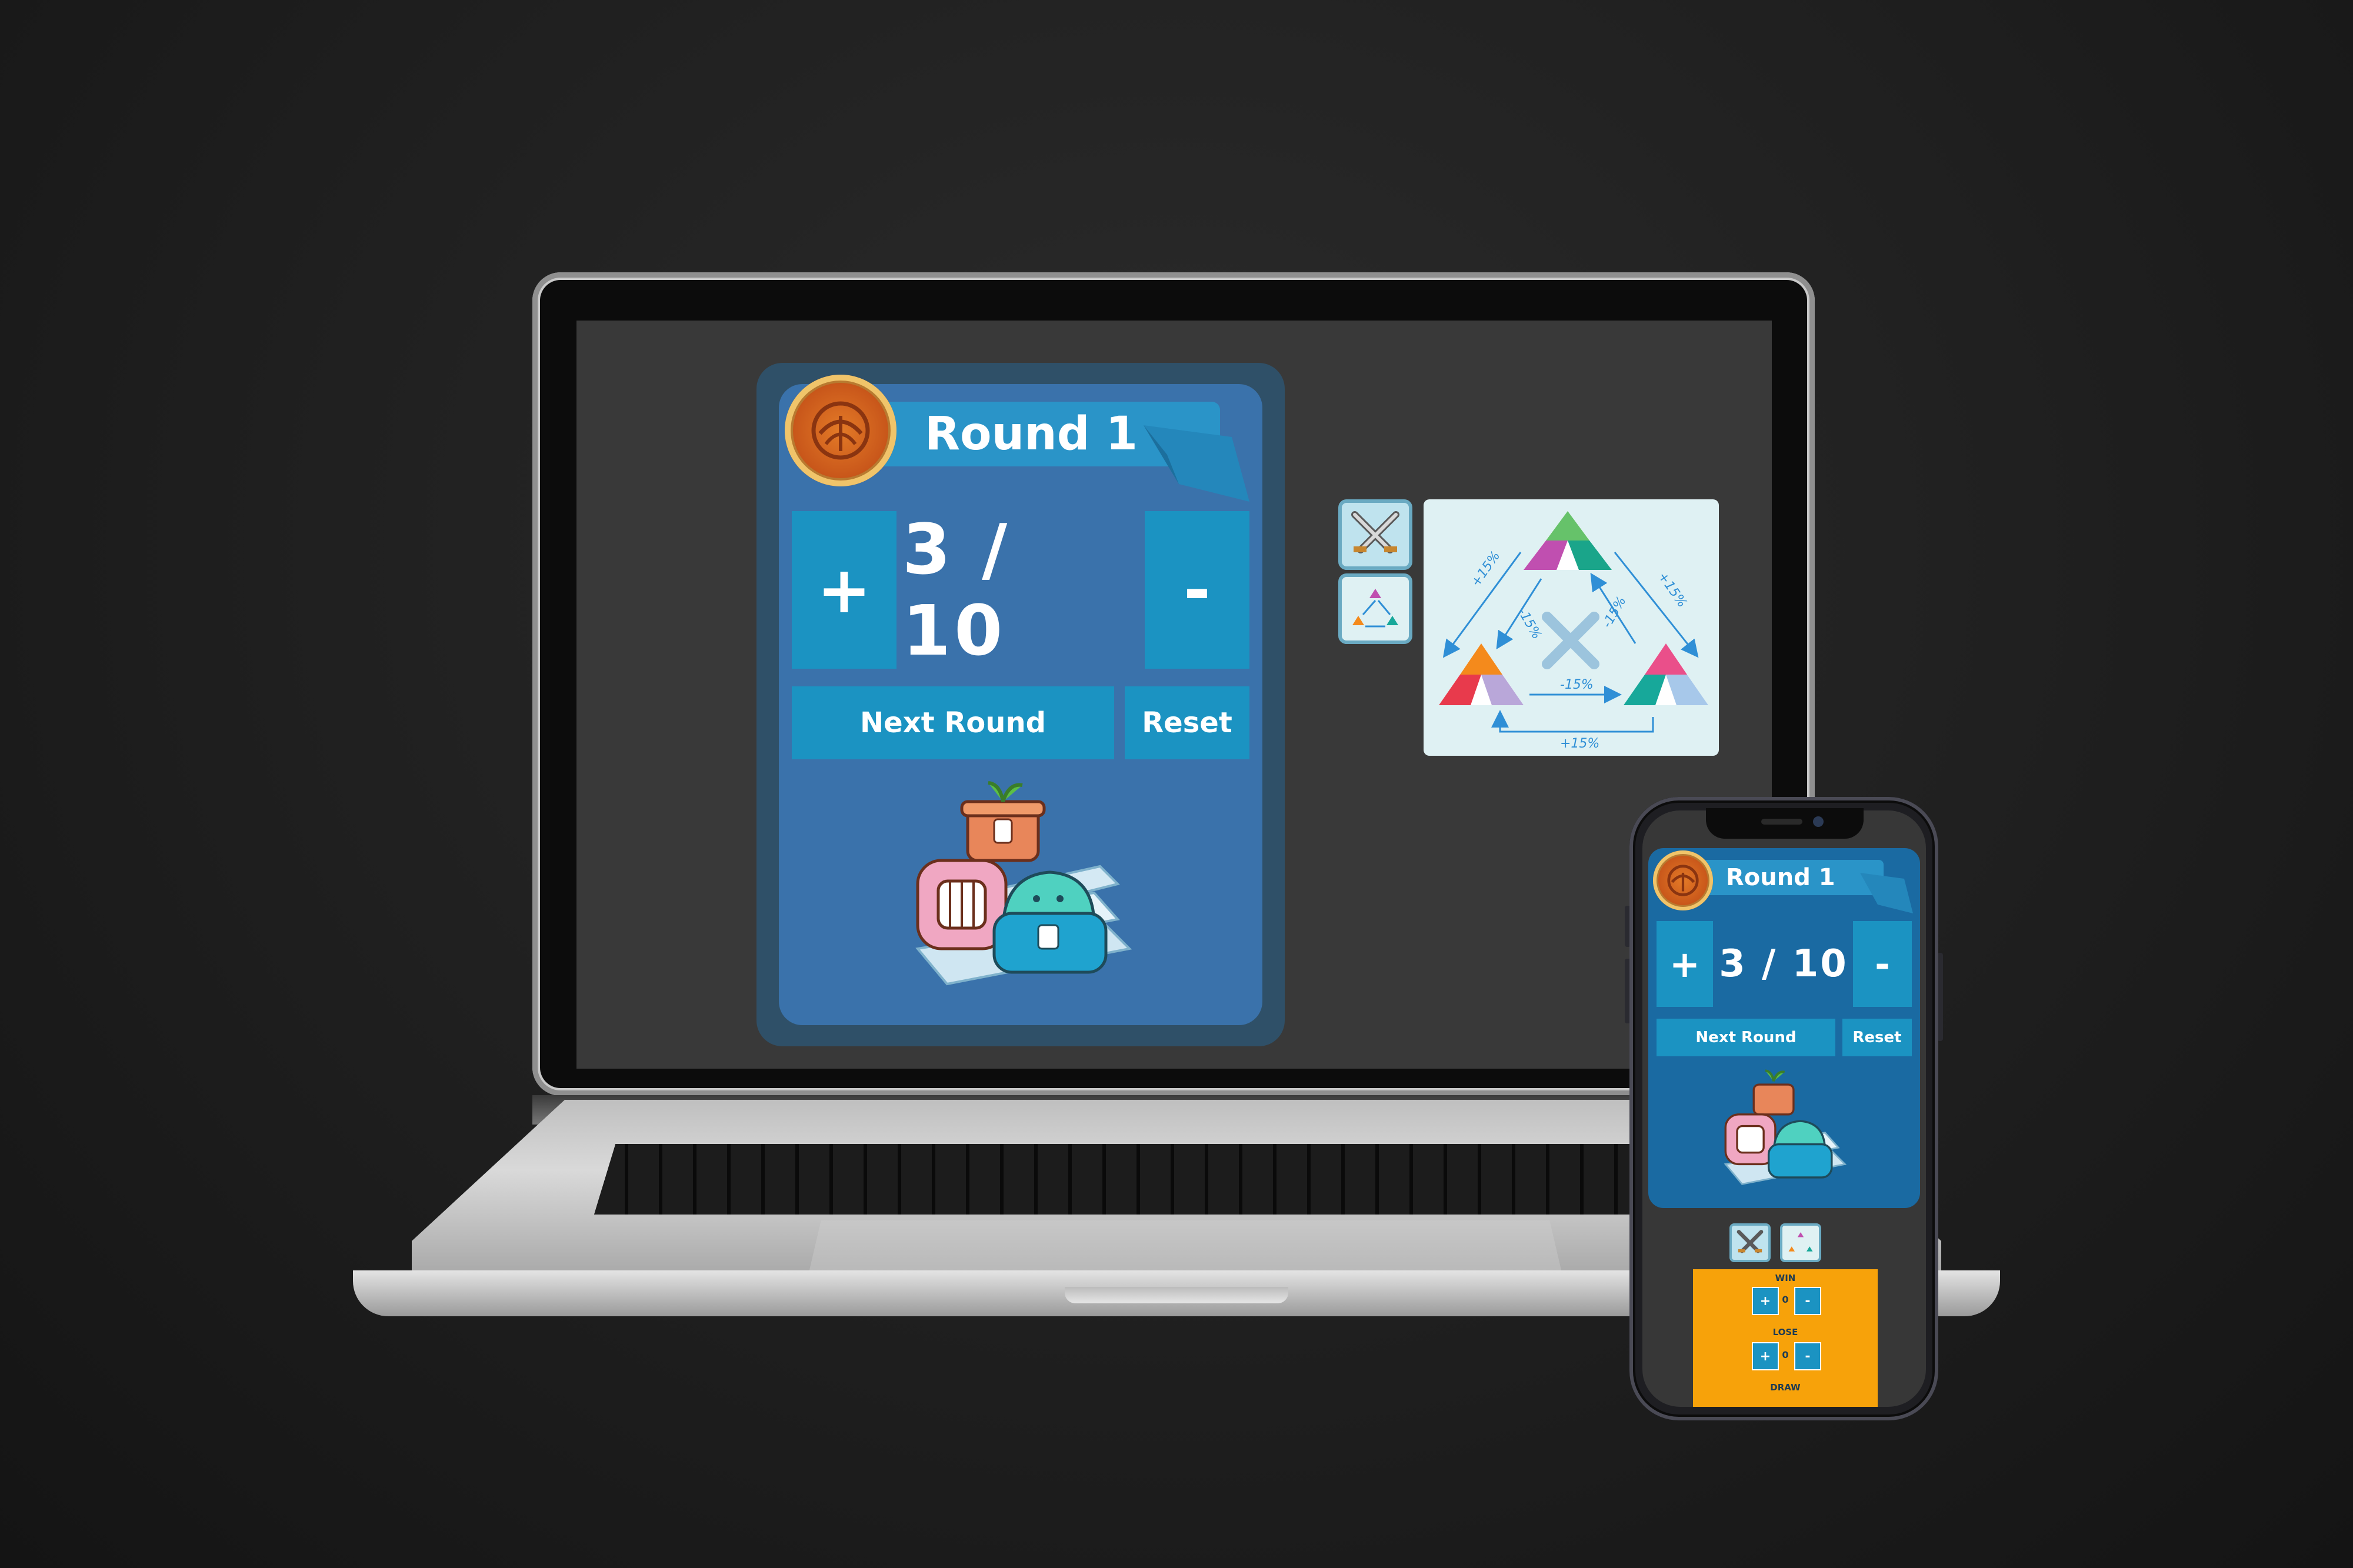  Describe the element at coordinates (1187, 722) in the screenshot. I see `reset-button: Reset` at that location.